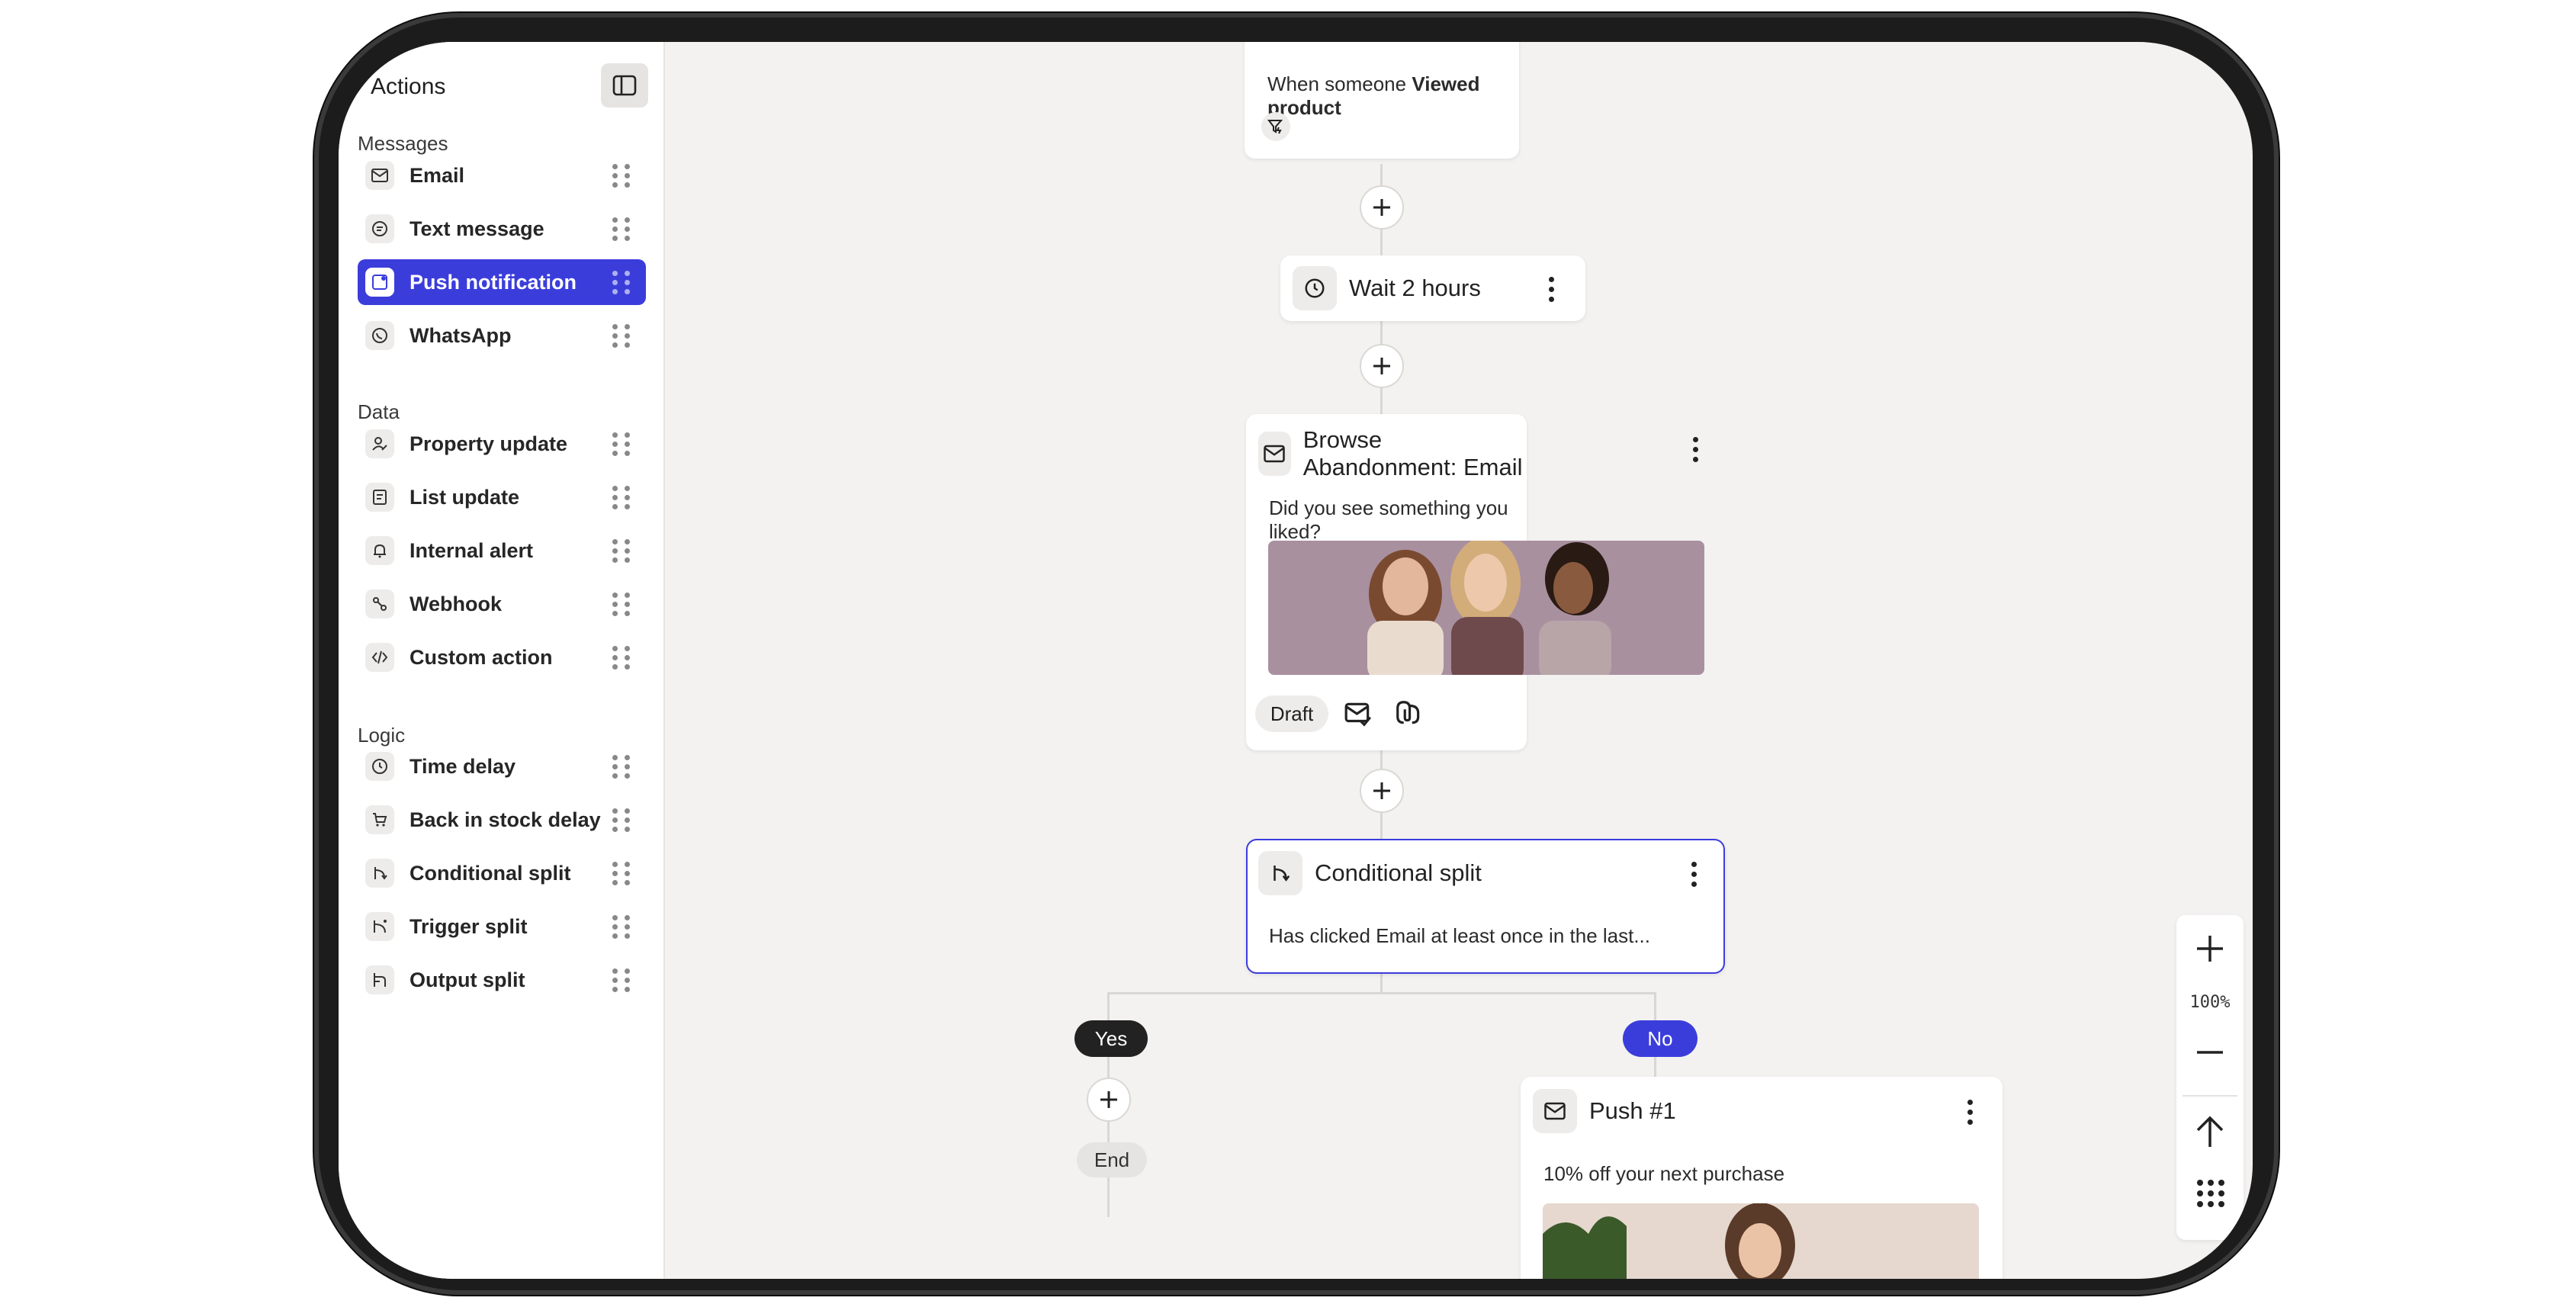  What do you see at coordinates (1632, 1110) in the screenshot?
I see `push-title: Push #1` at bounding box center [1632, 1110].